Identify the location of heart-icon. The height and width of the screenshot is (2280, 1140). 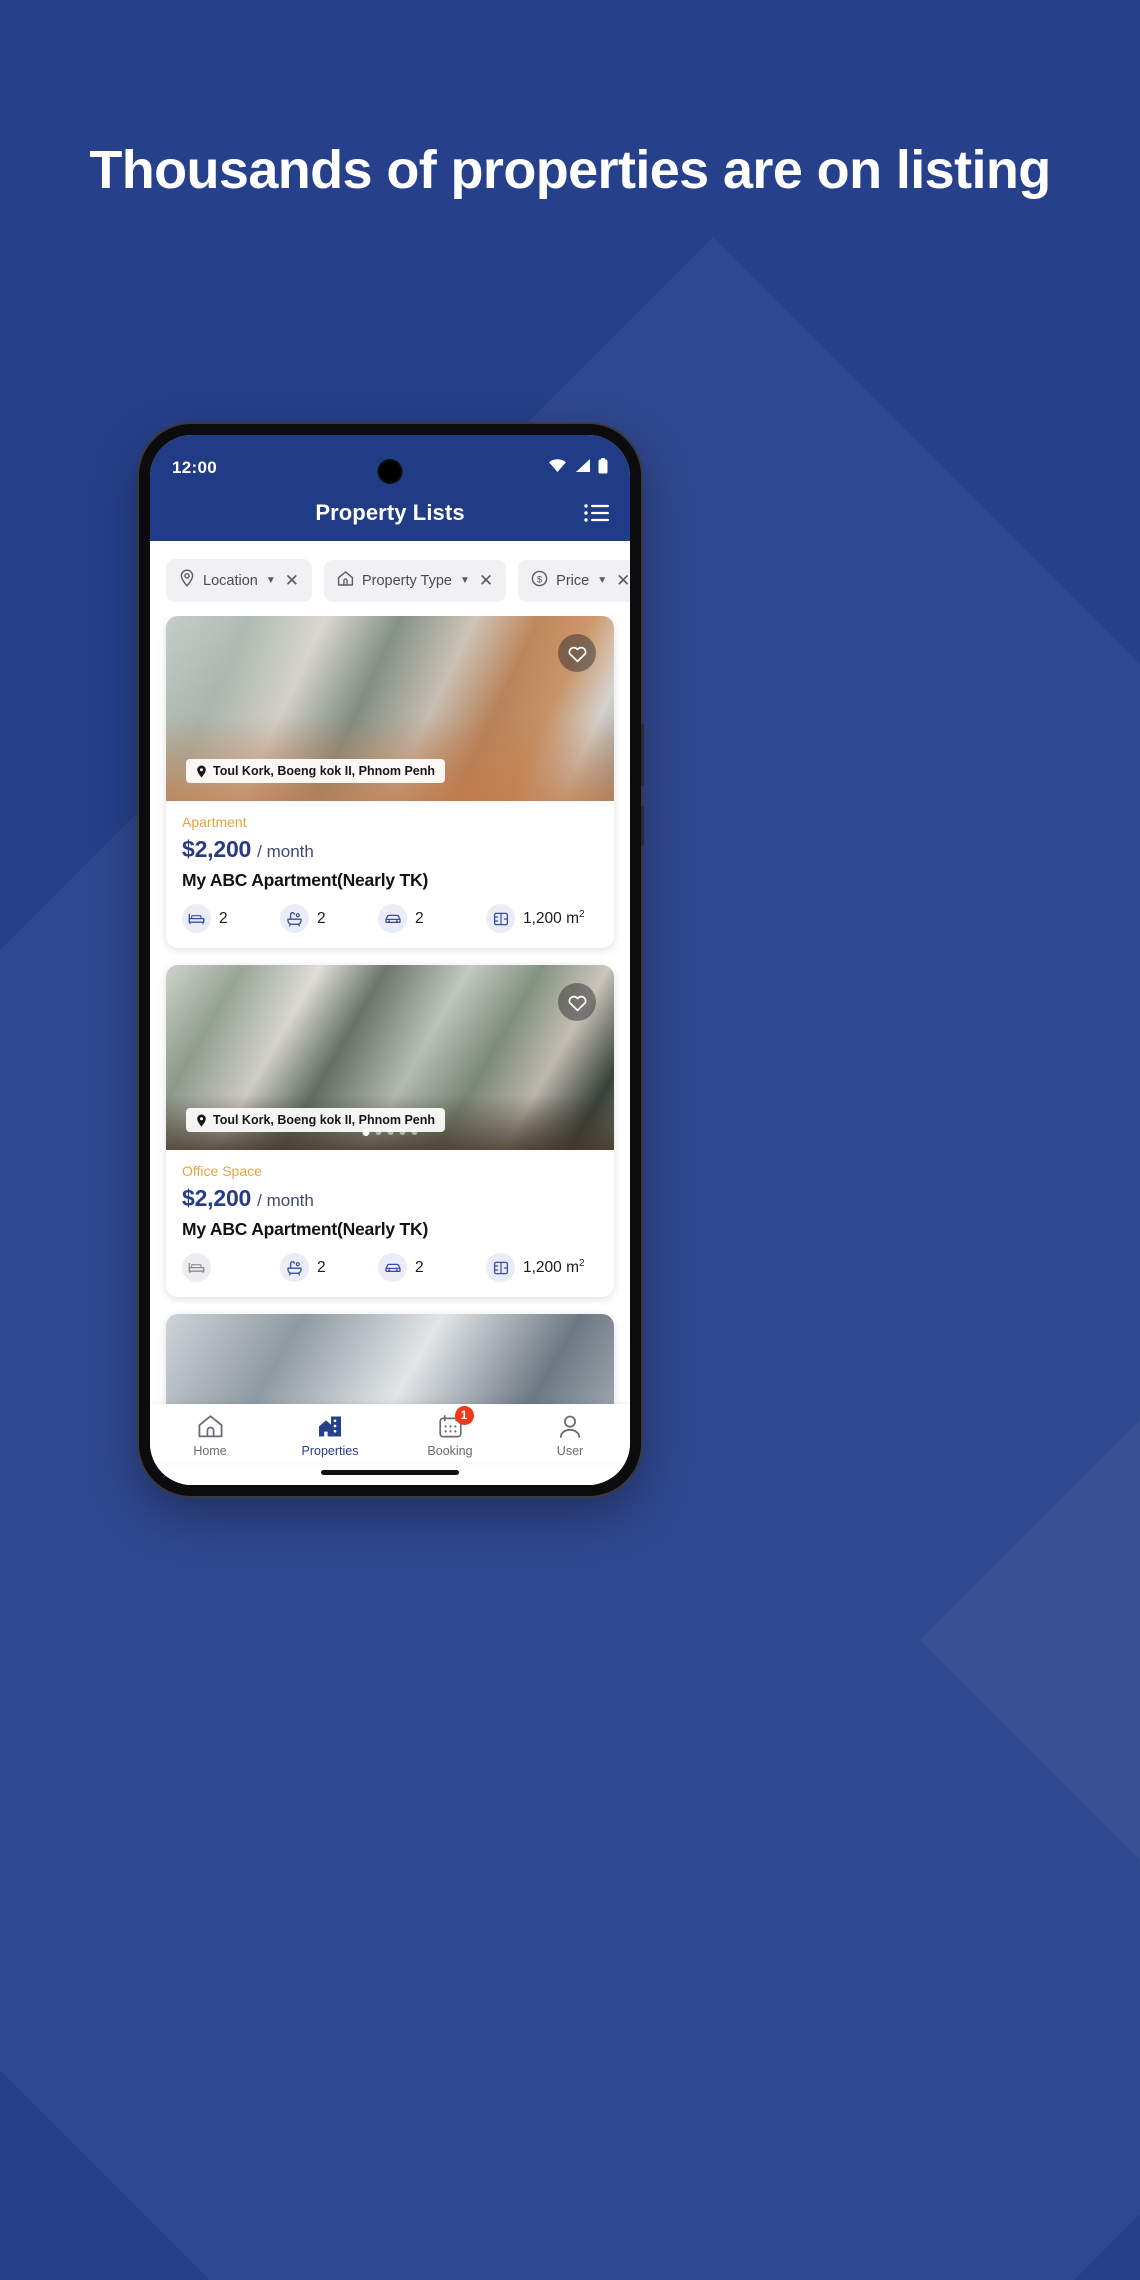
(577, 1003).